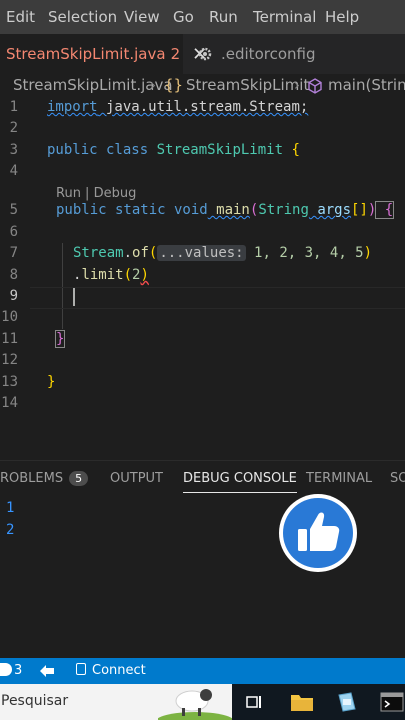 The height and width of the screenshot is (720, 405). What do you see at coordinates (20, 17) in the screenshot?
I see `menu-edit: Edit` at bounding box center [20, 17].